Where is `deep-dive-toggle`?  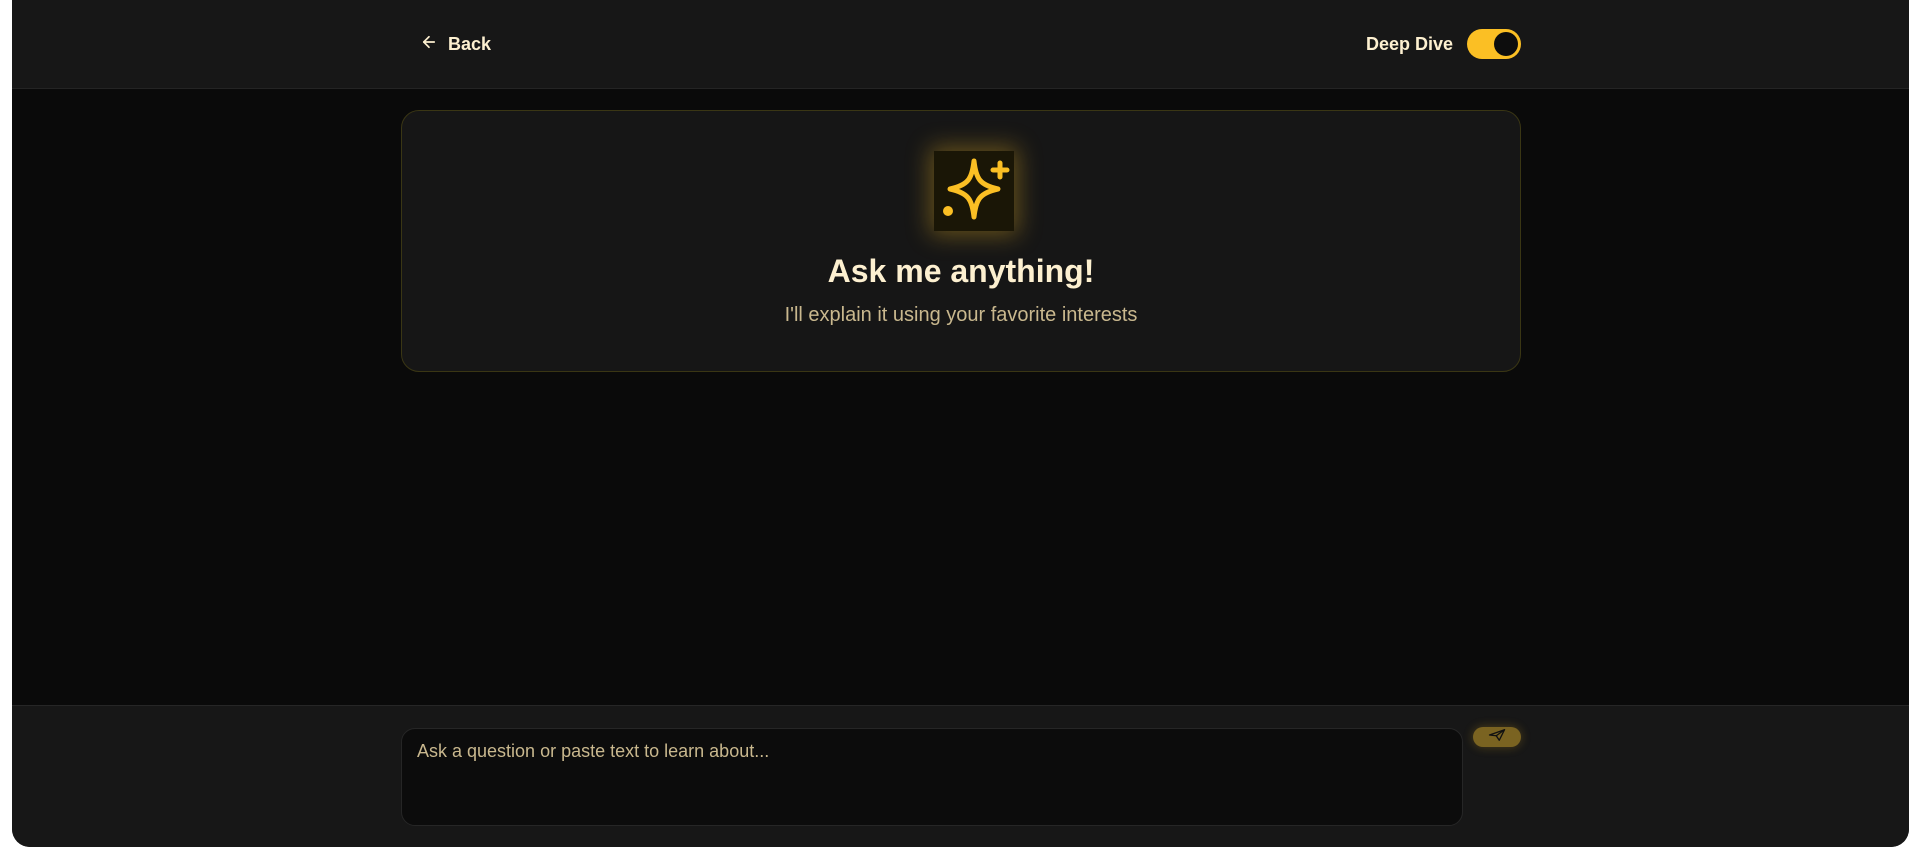 deep-dive-toggle is located at coordinates (1494, 44).